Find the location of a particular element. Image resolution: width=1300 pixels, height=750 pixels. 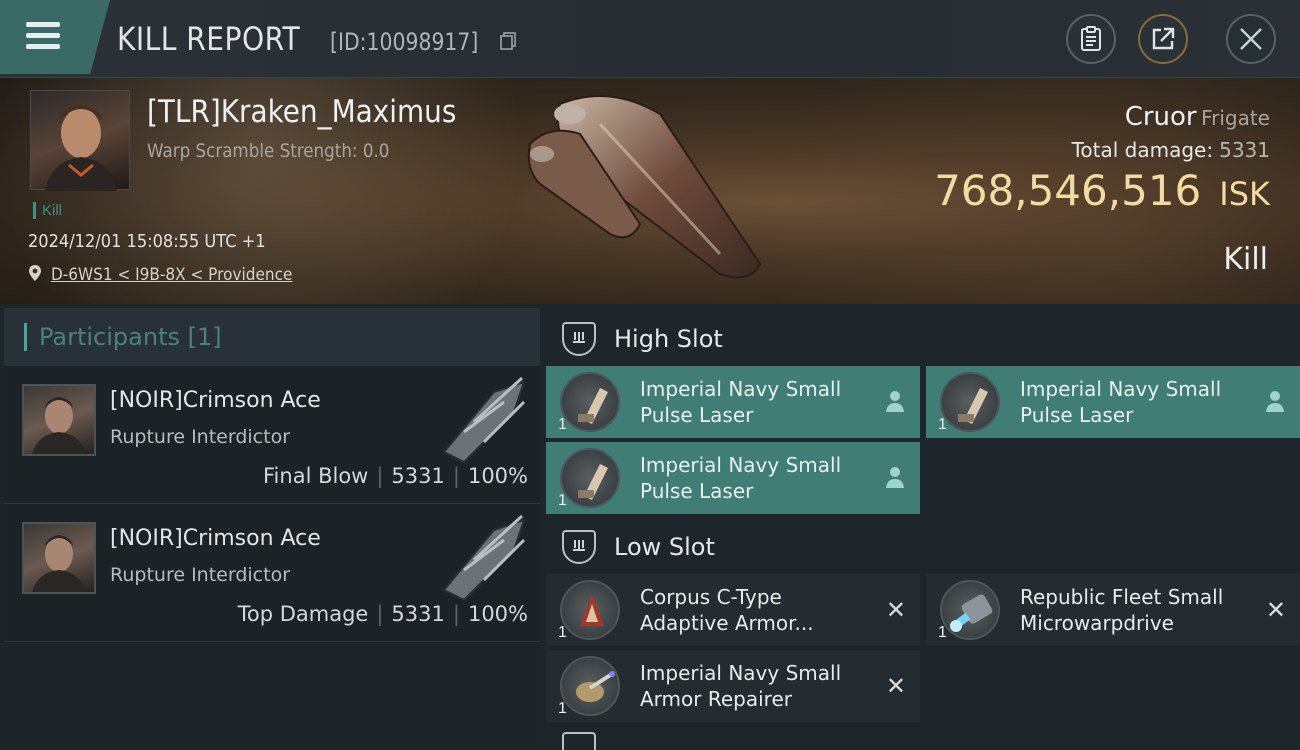

share-icon is located at coordinates (1163, 38).